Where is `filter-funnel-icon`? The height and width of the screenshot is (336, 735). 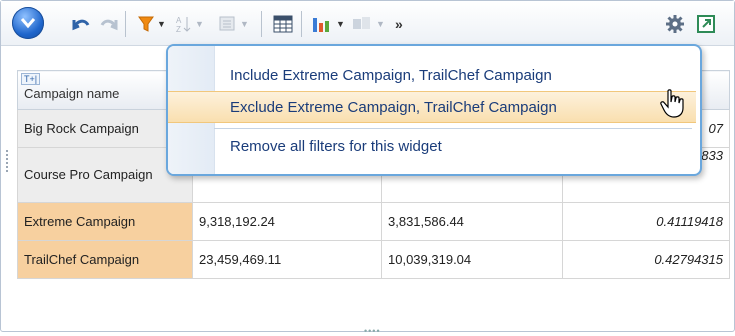 filter-funnel-icon is located at coordinates (146, 24).